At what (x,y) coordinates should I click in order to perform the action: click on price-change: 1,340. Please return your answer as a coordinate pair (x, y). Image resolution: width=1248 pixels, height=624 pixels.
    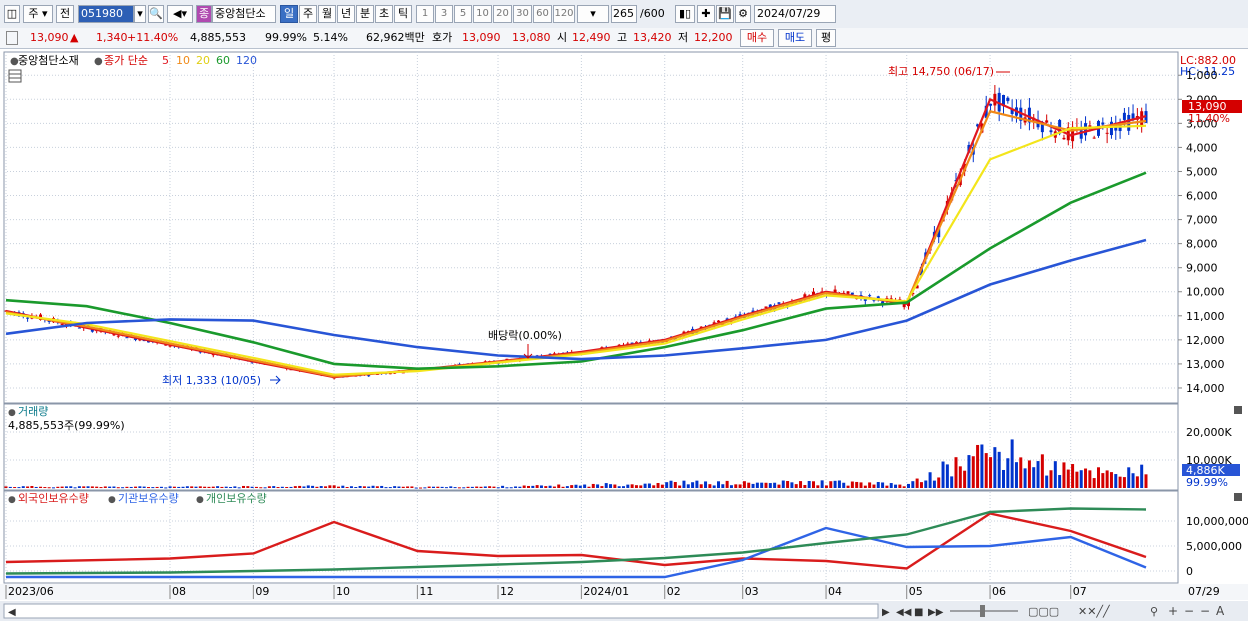
    Looking at the image, I should click on (112, 37).